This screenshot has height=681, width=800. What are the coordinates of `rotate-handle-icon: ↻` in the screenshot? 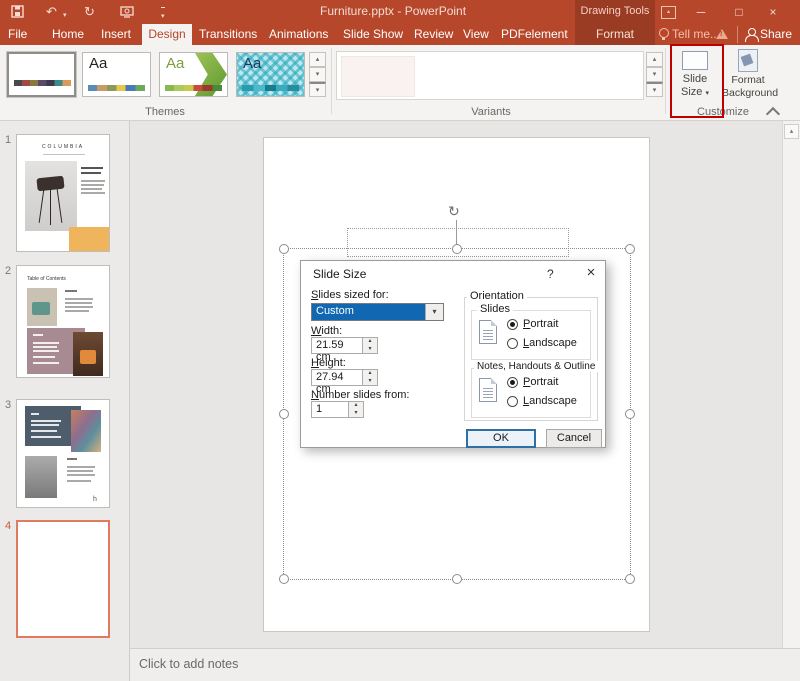 It's located at (454, 211).